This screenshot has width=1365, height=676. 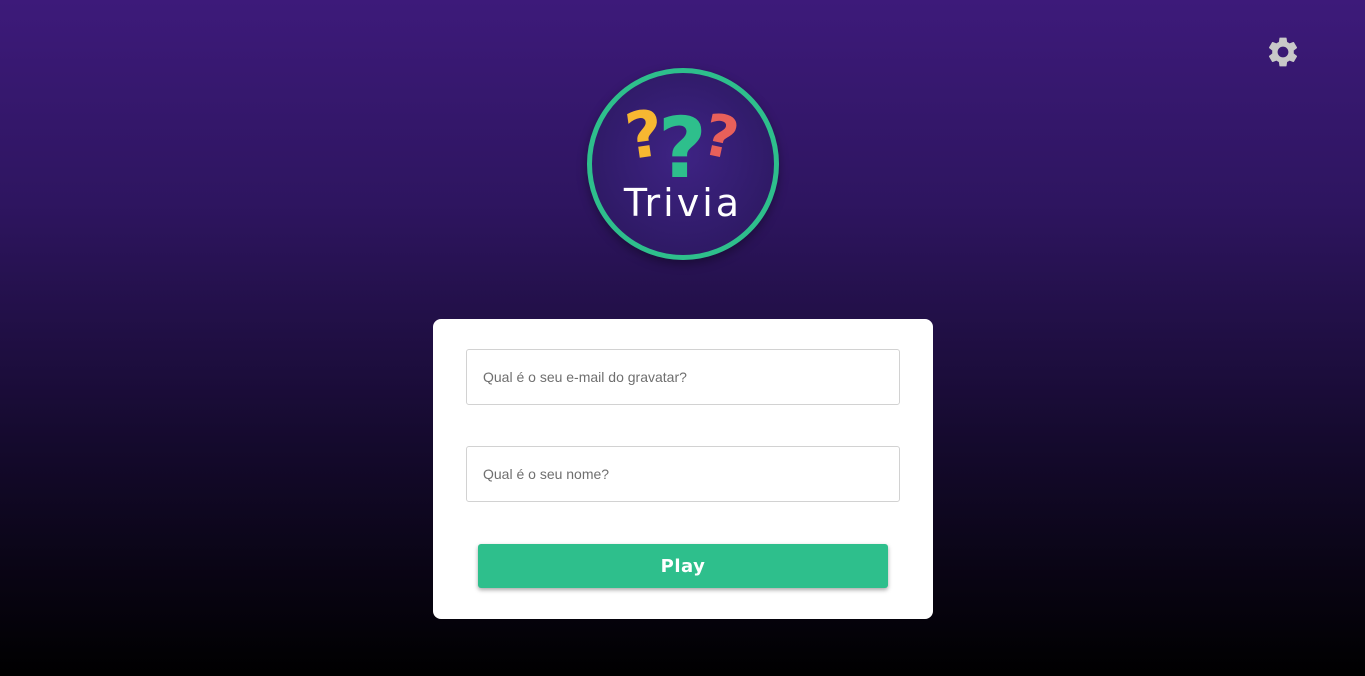 I want to click on play-button: Play, so click(x=683, y=566).